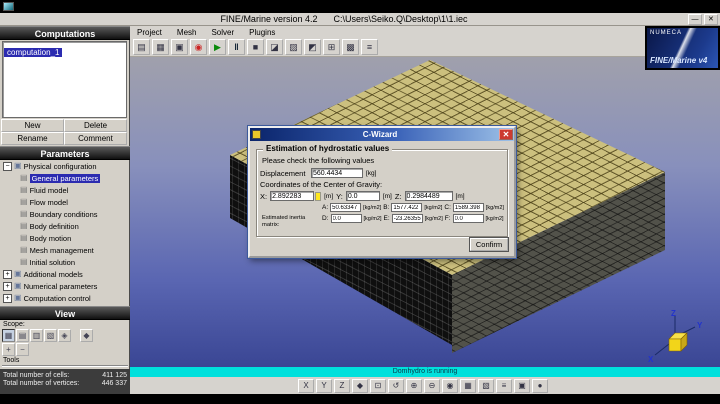 This screenshot has width=720, height=404. What do you see at coordinates (8, 349) in the screenshot?
I see `scope-add-button: +` at bounding box center [8, 349].